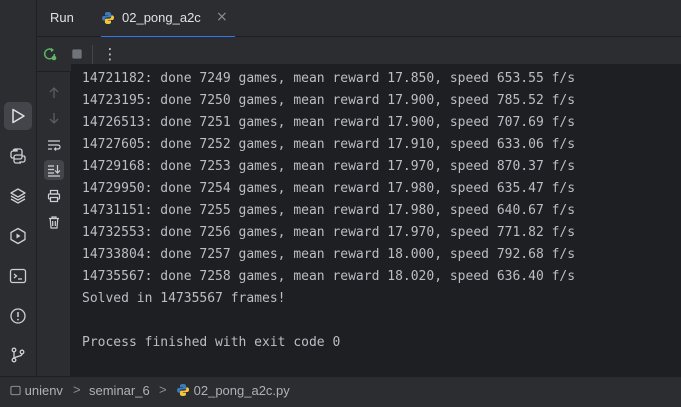 The image size is (681, 407). I want to click on project-breadcrumb: unienv, so click(36, 390).